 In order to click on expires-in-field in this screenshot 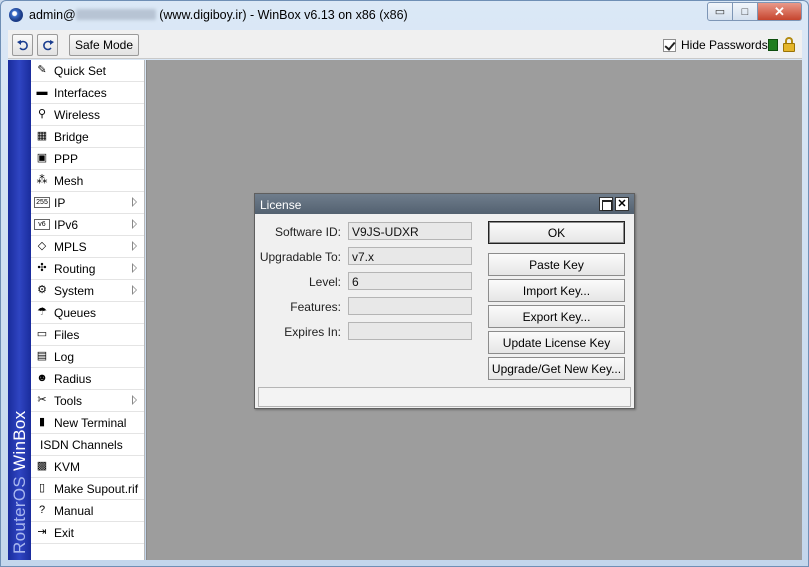, I will do `click(410, 331)`.